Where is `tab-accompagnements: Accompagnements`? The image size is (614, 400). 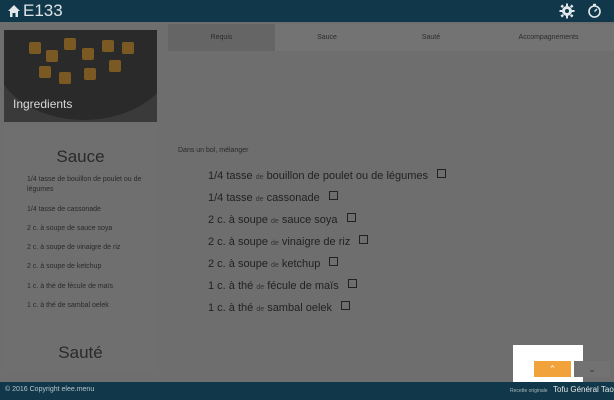 tab-accompagnements: Accompagnements is located at coordinates (548, 37).